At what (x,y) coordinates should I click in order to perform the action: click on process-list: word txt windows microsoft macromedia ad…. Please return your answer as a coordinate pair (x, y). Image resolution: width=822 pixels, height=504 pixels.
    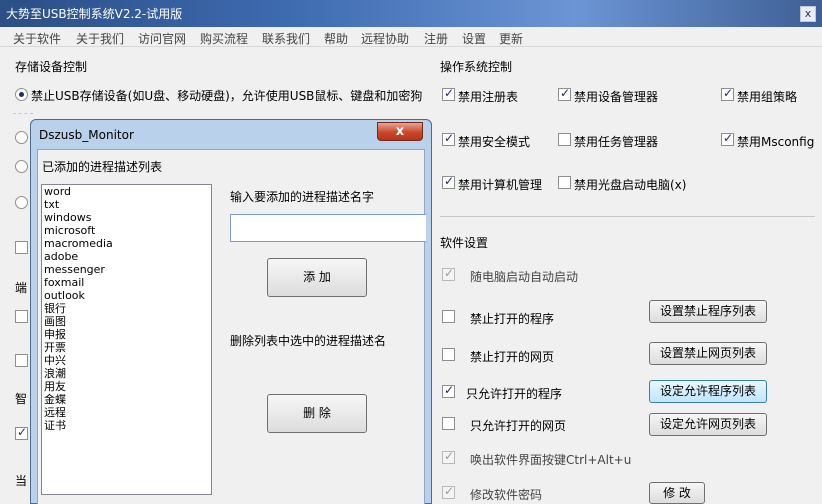
    Looking at the image, I should click on (126, 339).